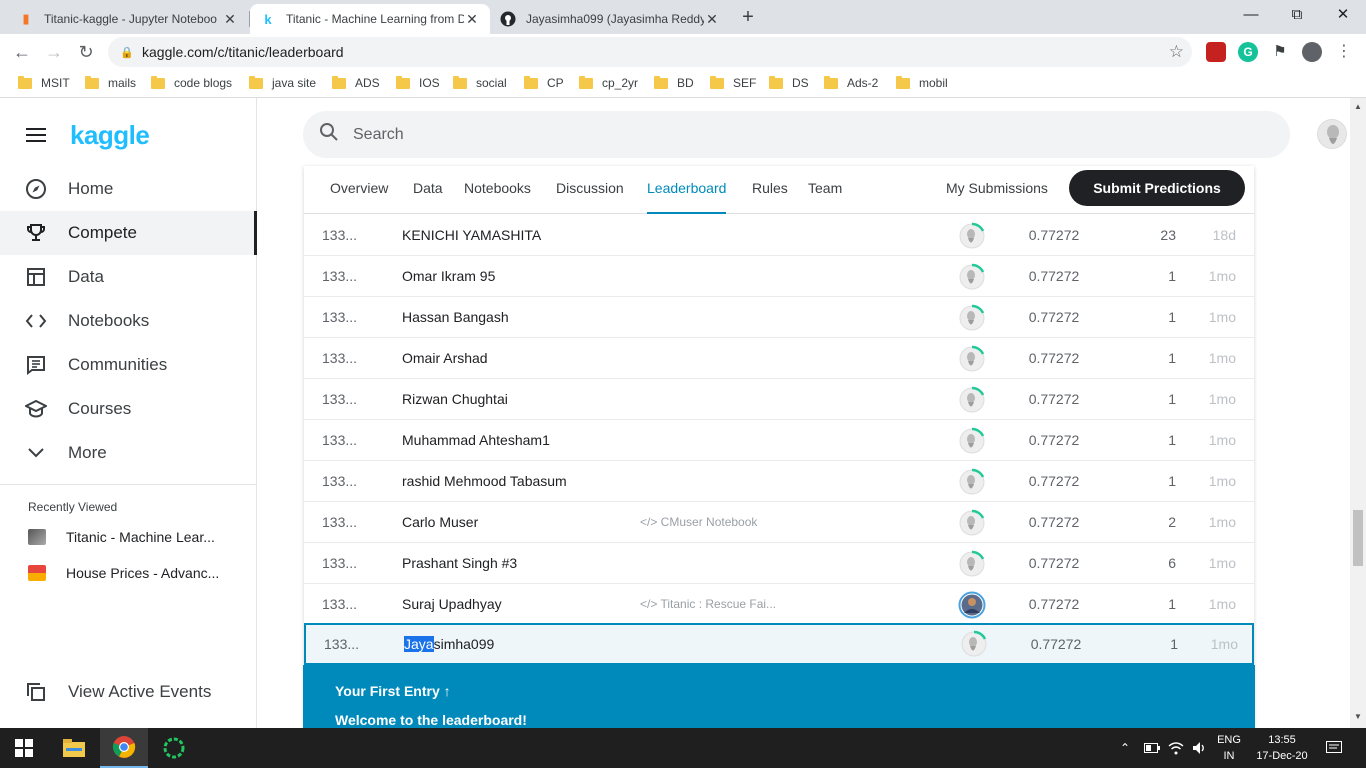  Describe the element at coordinates (428, 190) in the screenshot. I see `tab-data: Data` at that location.